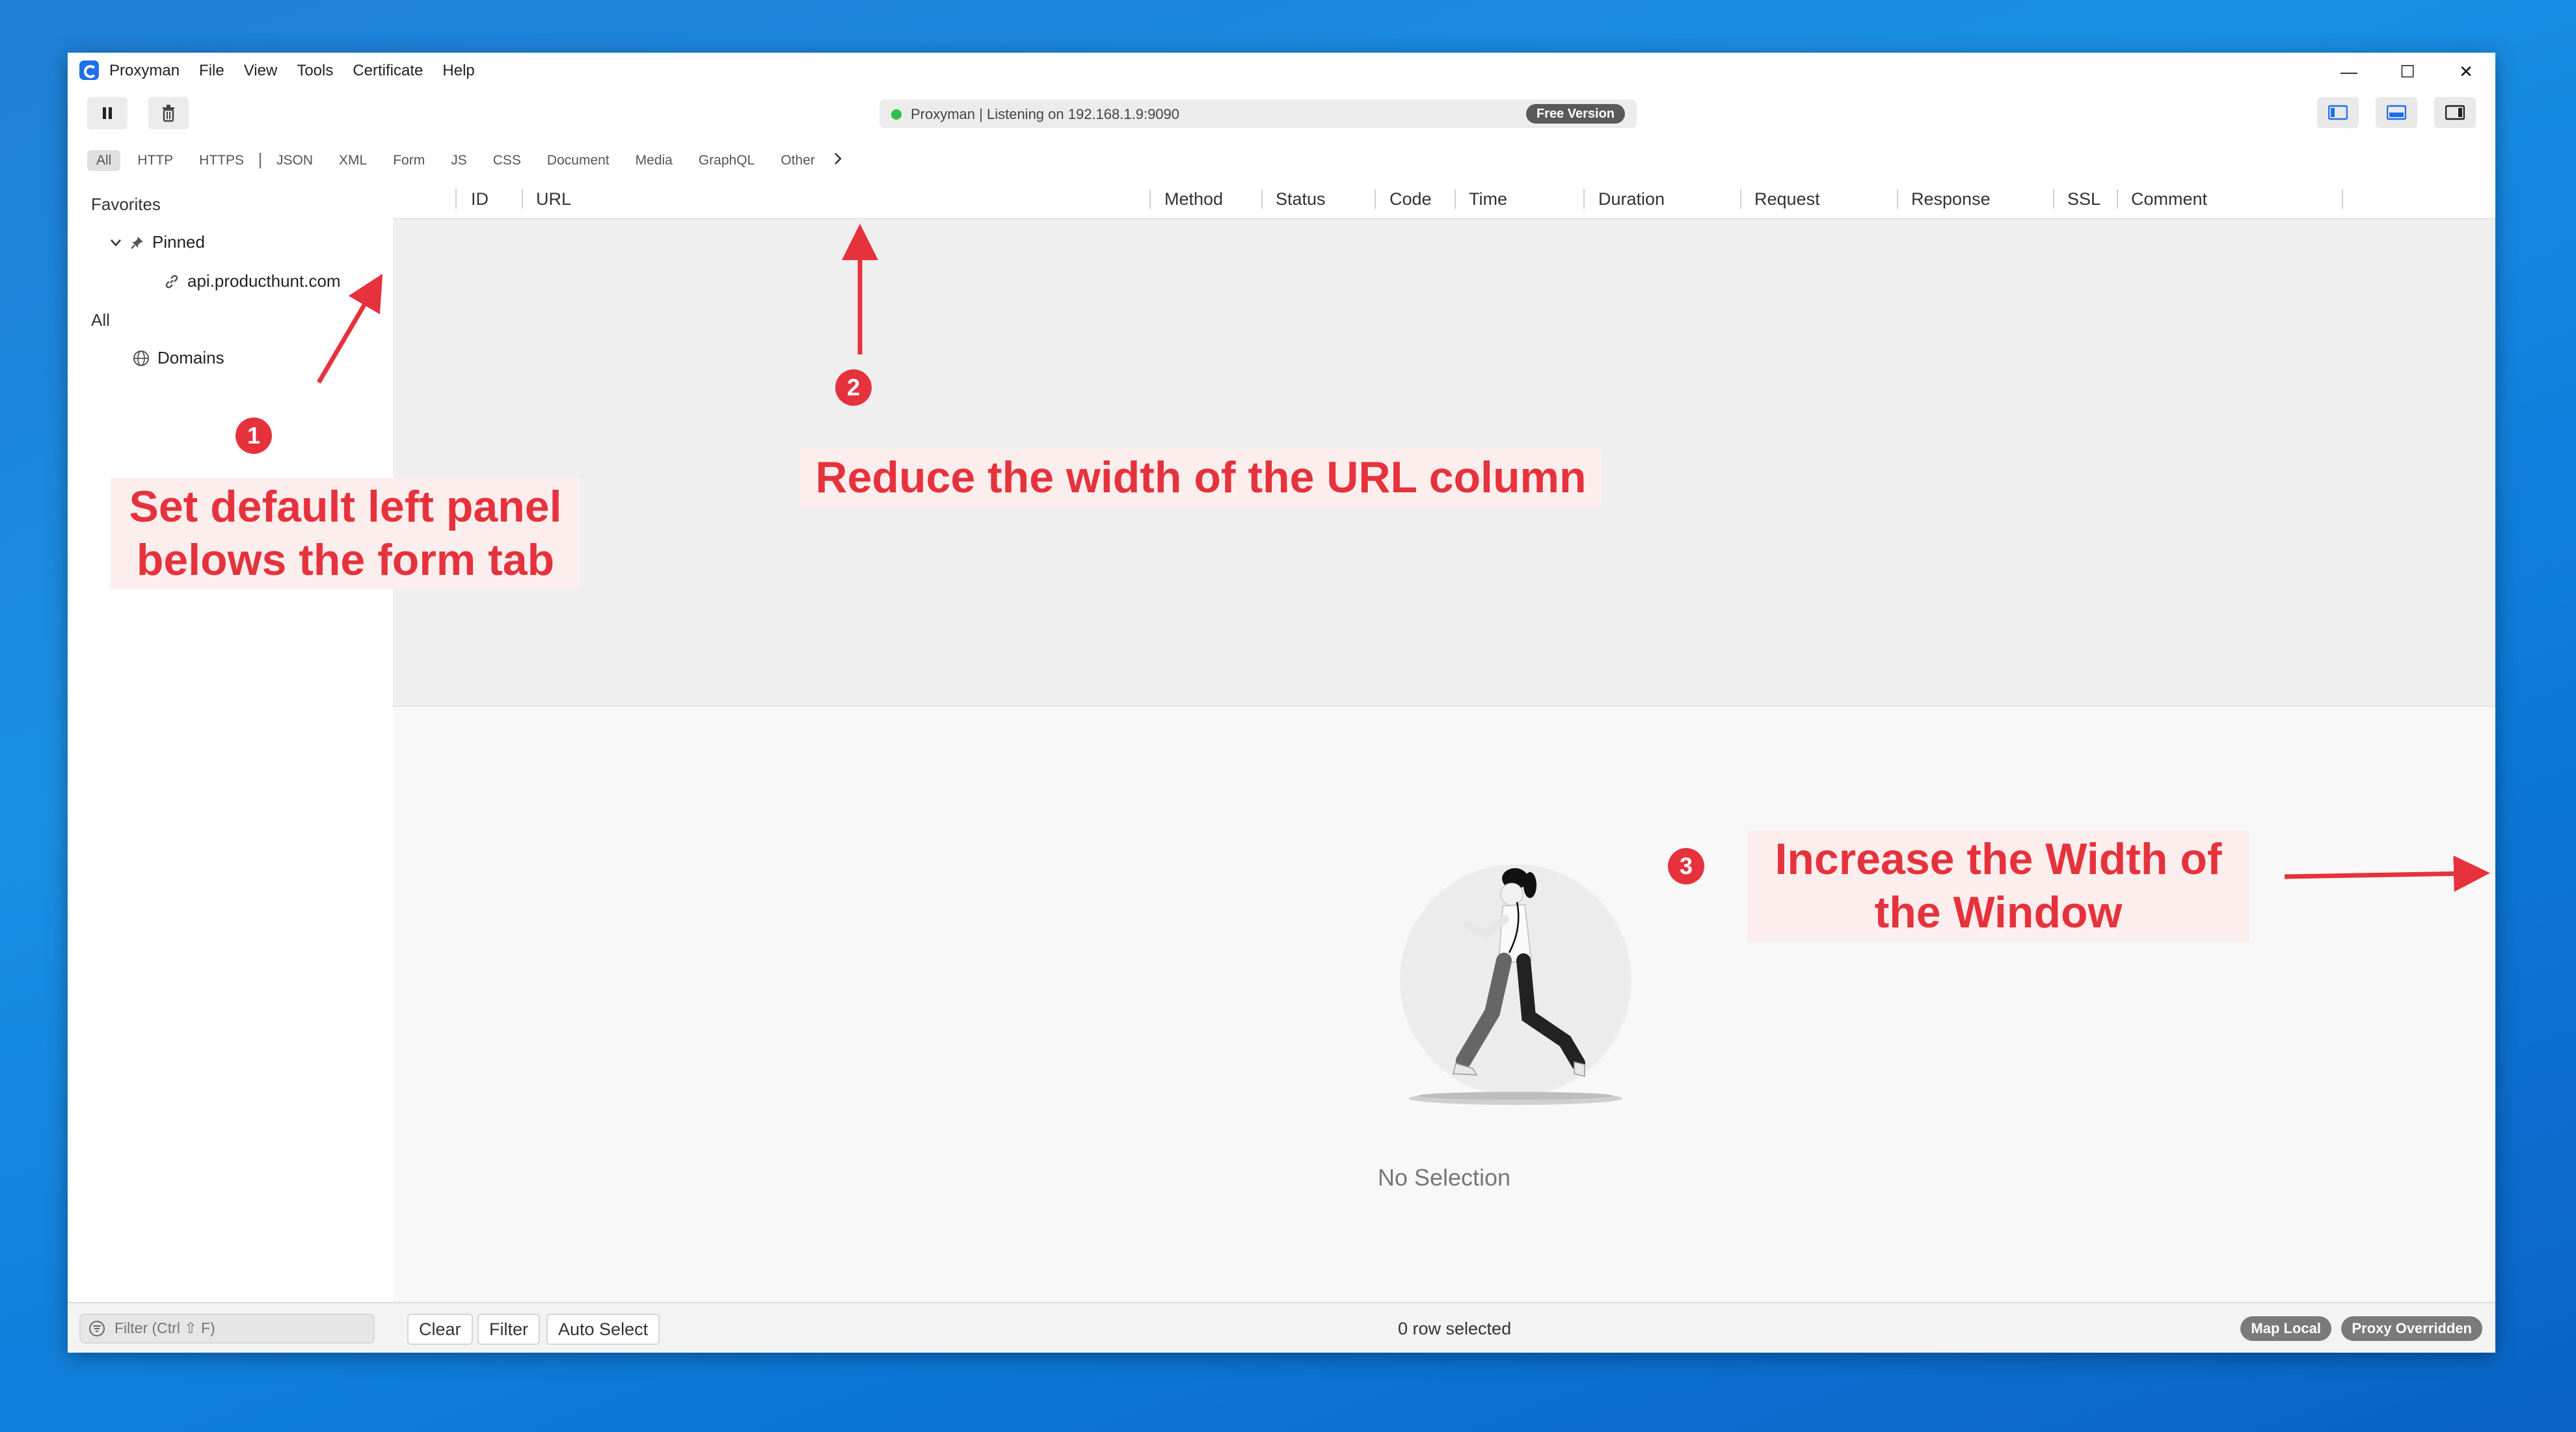 This screenshot has width=2576, height=1432. Describe the element at coordinates (1998, 886) in the screenshot. I see `annotation-three-text: Increase the Width of the Window` at that location.